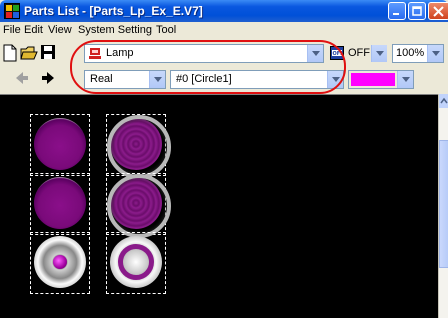  I want to click on state-select: OFF, so click(367, 53).